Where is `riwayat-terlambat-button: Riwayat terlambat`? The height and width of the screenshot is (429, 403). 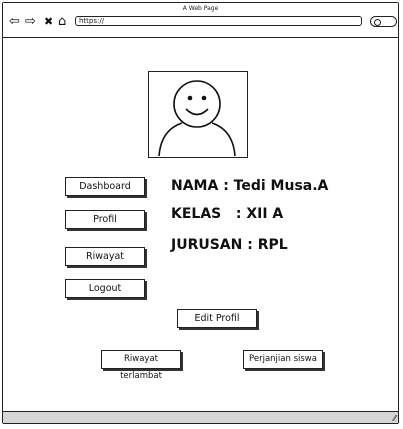
riwayat-terlambat-button: Riwayat terlambat is located at coordinates (141, 365).